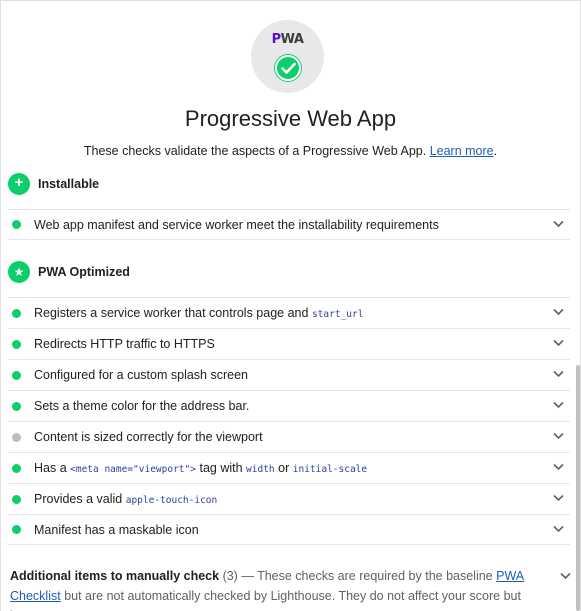  Describe the element at coordinates (288, 68) in the screenshot. I see `check-icon` at that location.